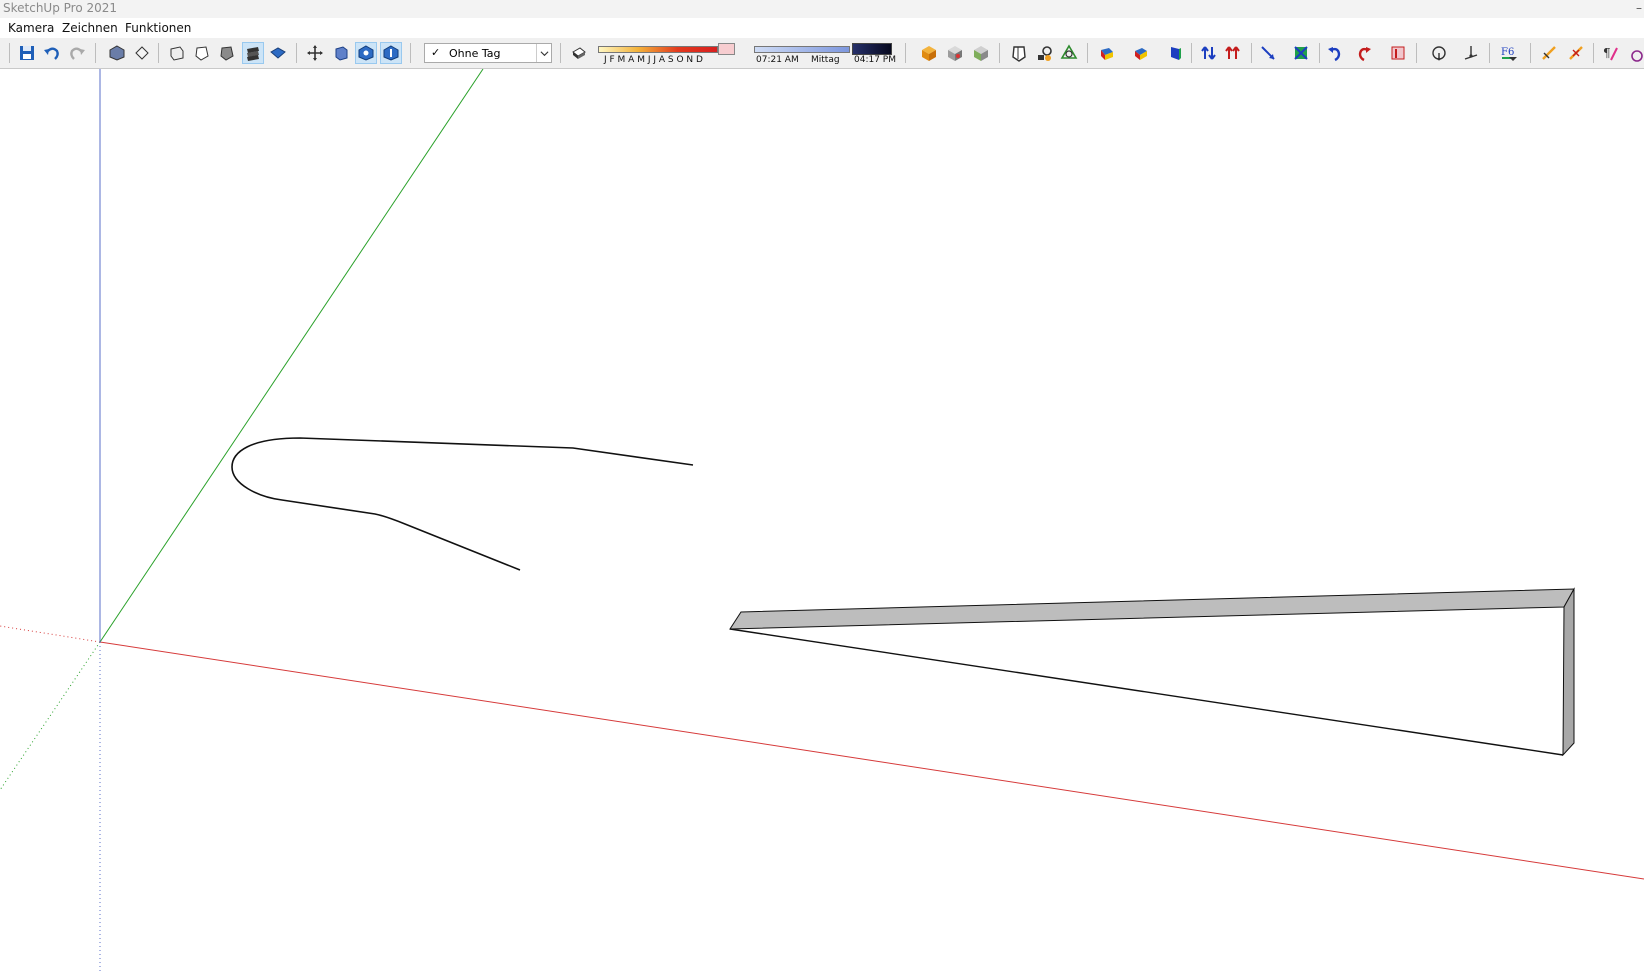 This screenshot has width=1644, height=972. I want to click on save-icon, so click(27, 53).